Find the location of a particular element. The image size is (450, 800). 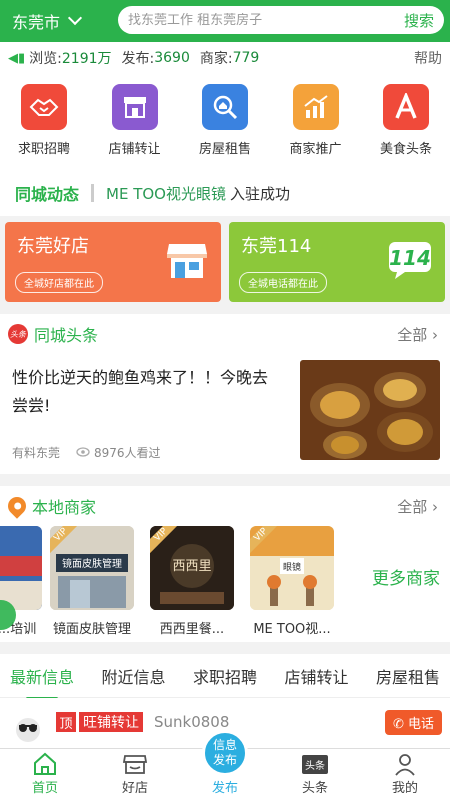

avatar is located at coordinates (28, 727).